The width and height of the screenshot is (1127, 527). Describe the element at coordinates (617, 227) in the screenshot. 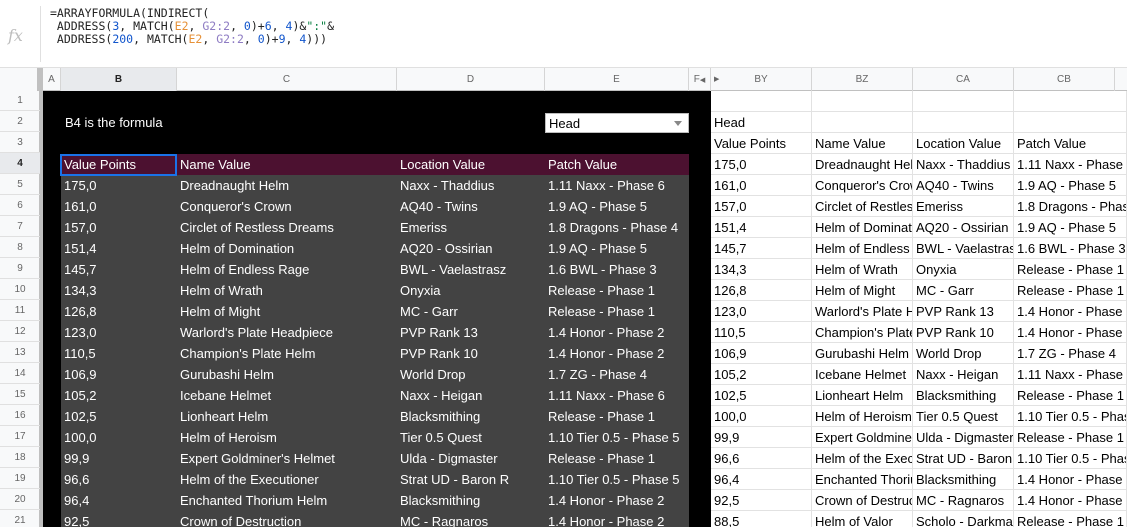

I see `table-cell: 1.8 Dragons - Phase 4` at that location.